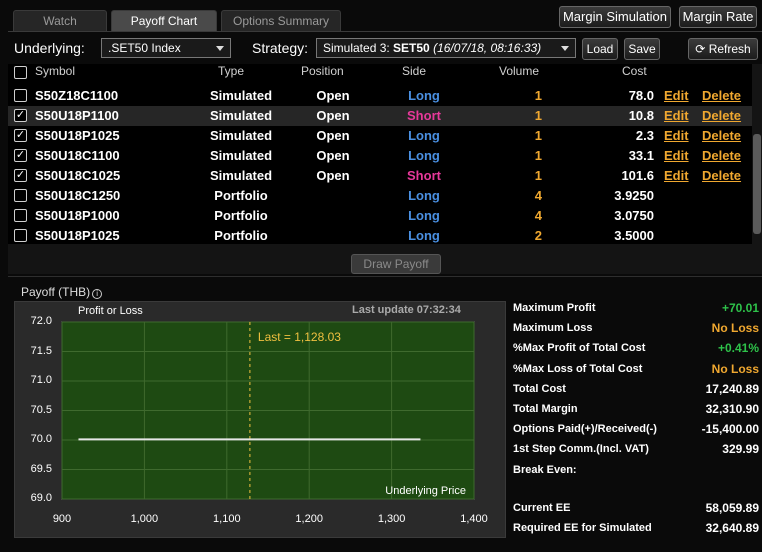 The width and height of the screenshot is (762, 552). I want to click on stat-value: +70.01, so click(740, 308).